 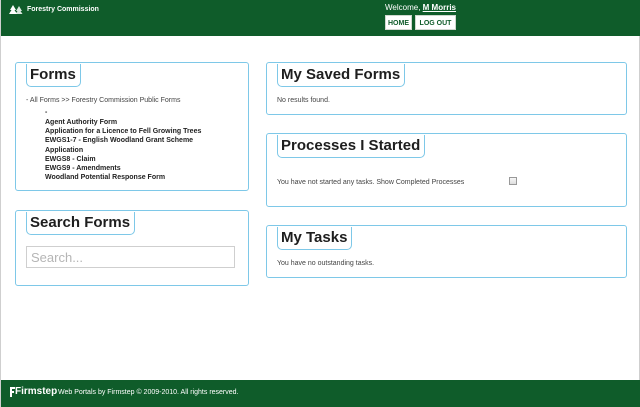 I want to click on welcome-message: Welcome, M Morris, so click(x=420, y=7).